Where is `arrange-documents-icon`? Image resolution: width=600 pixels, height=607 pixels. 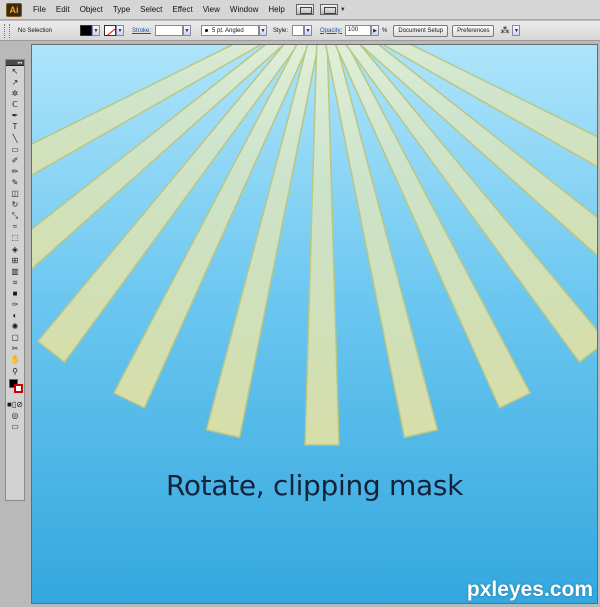 arrange-documents-icon is located at coordinates (328, 9).